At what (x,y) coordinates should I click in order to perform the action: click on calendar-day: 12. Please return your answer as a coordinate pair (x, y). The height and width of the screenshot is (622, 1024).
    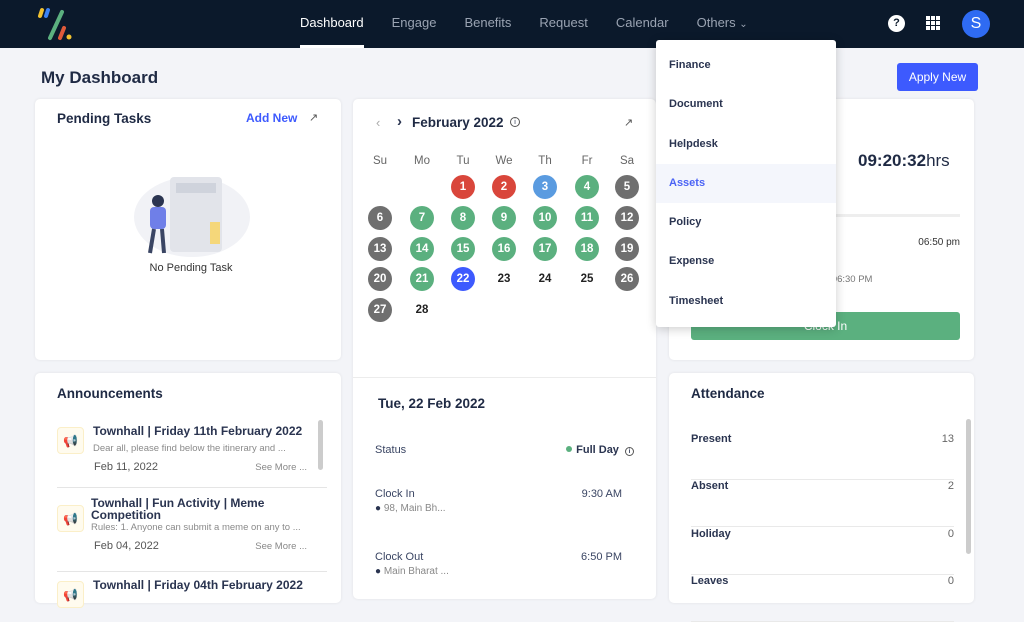
    Looking at the image, I should click on (627, 217).